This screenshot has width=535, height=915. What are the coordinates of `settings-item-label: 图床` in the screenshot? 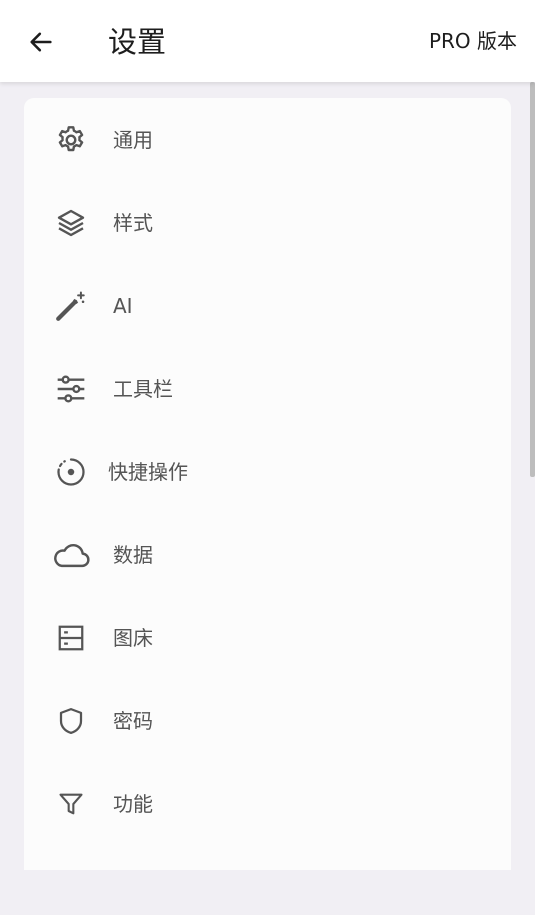 It's located at (133, 638).